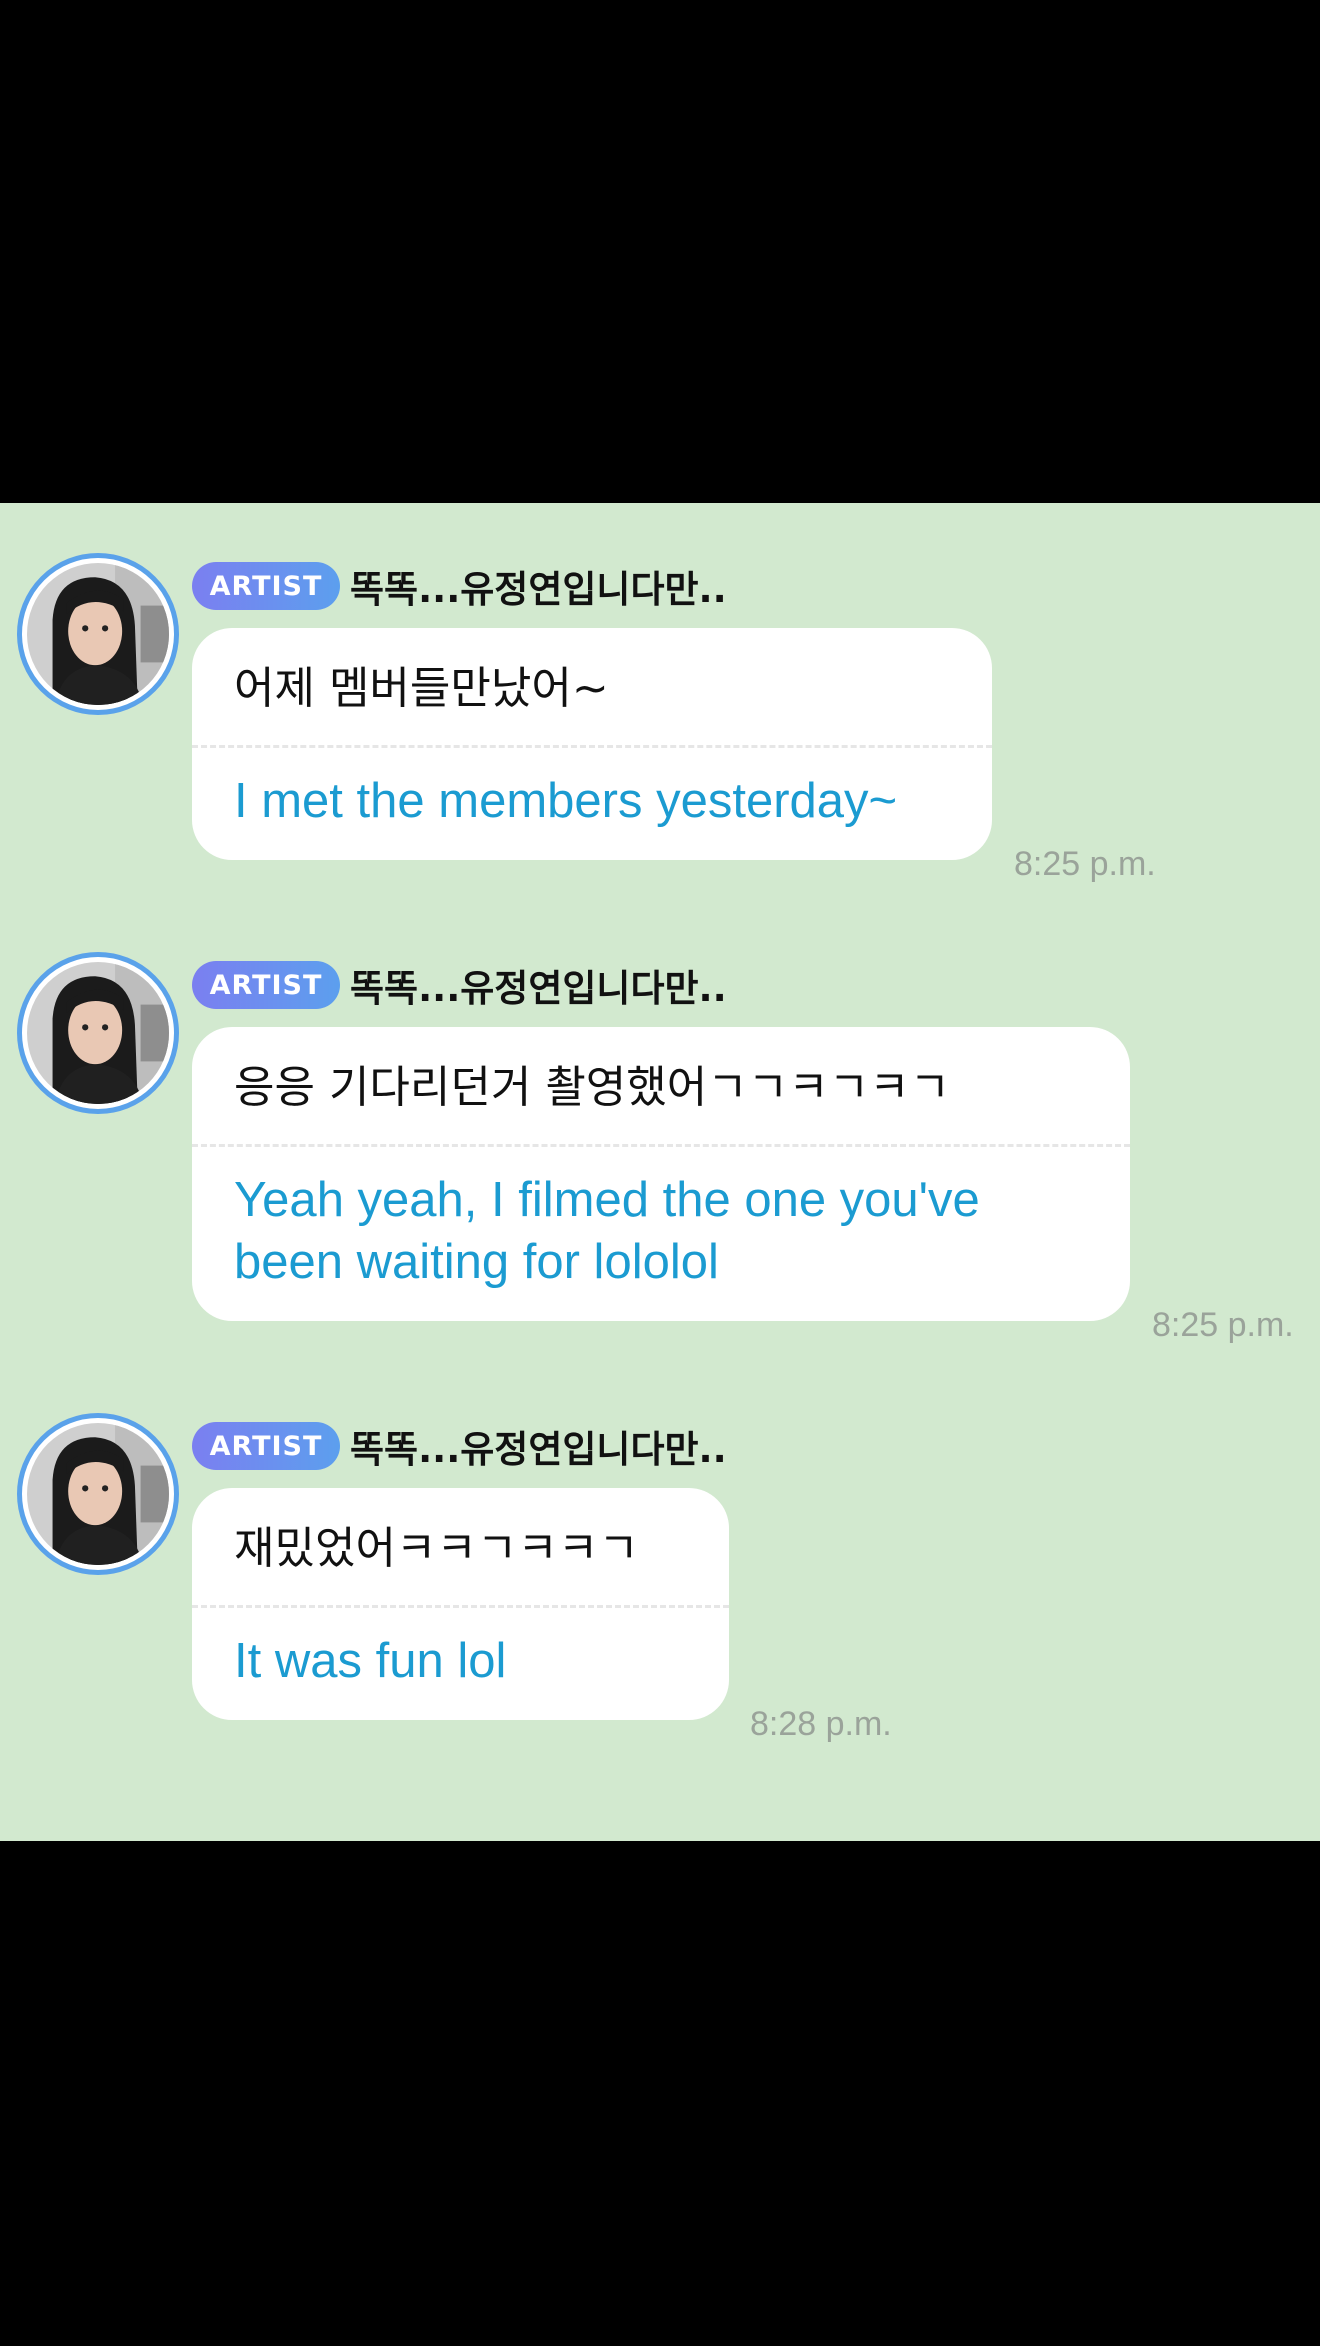  I want to click on translation-text: It was fun lol, so click(370, 1661).